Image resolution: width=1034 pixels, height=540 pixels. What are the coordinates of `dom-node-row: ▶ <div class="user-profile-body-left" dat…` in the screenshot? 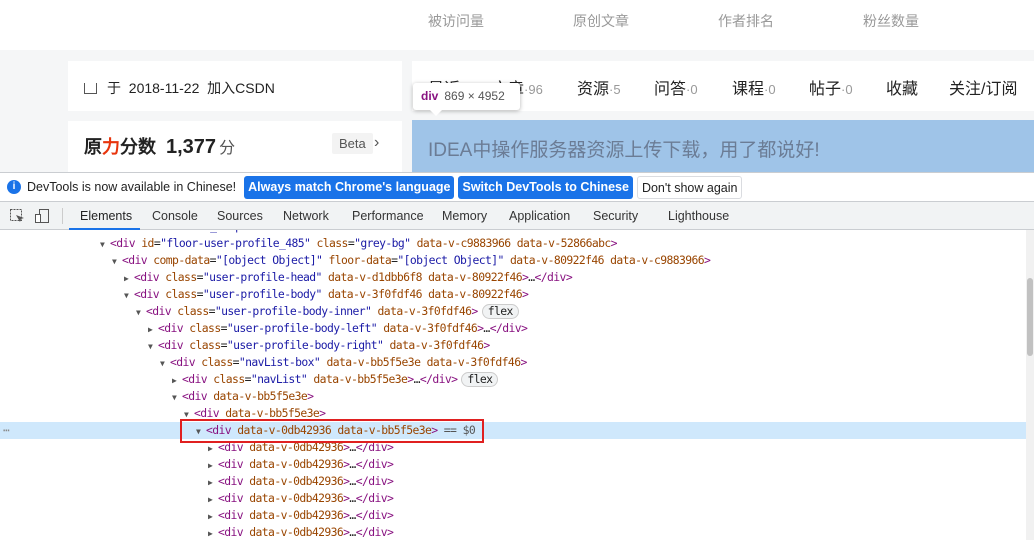 It's located at (513, 328).